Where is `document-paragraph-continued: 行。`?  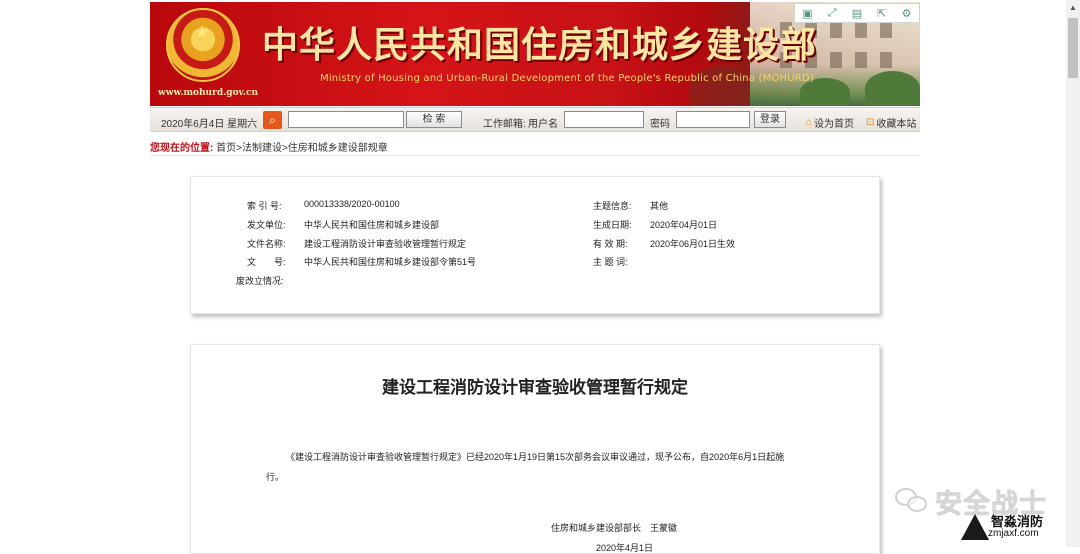 document-paragraph-continued: 行。 is located at coordinates (275, 477).